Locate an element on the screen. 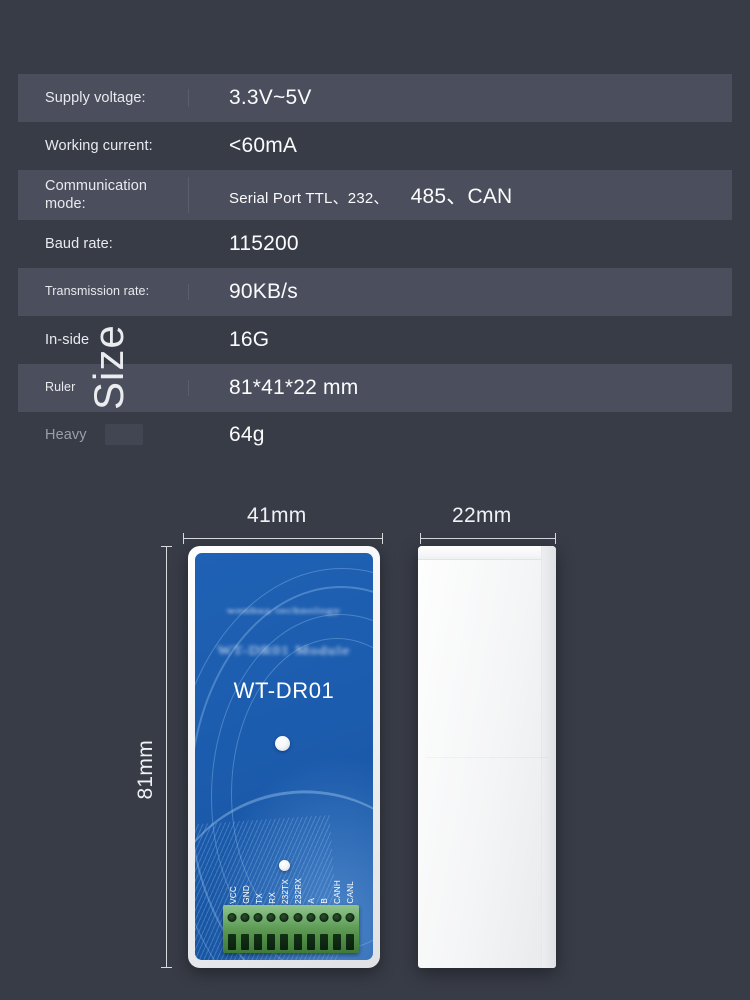 The image size is (750, 1000). heavy-ghost-block is located at coordinates (124, 434).